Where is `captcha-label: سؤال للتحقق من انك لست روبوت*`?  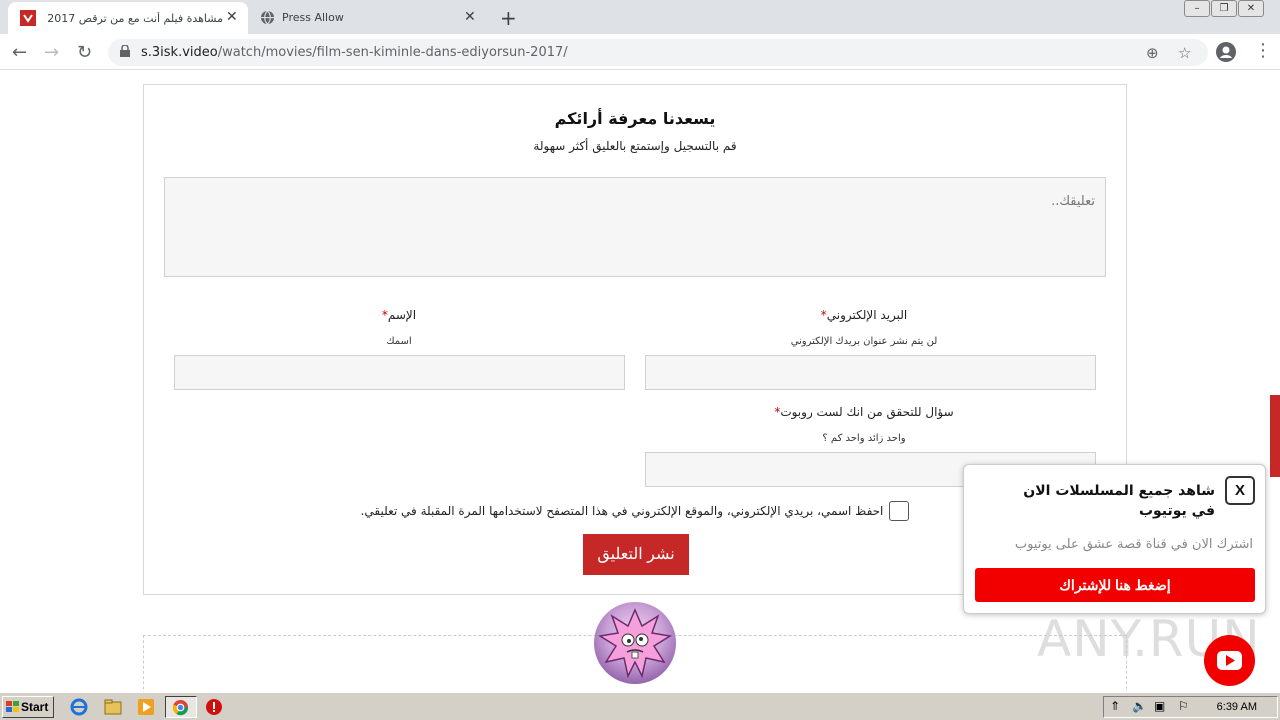
captcha-label: سؤال للتحقق من انك لست روبوت* is located at coordinates (864, 412).